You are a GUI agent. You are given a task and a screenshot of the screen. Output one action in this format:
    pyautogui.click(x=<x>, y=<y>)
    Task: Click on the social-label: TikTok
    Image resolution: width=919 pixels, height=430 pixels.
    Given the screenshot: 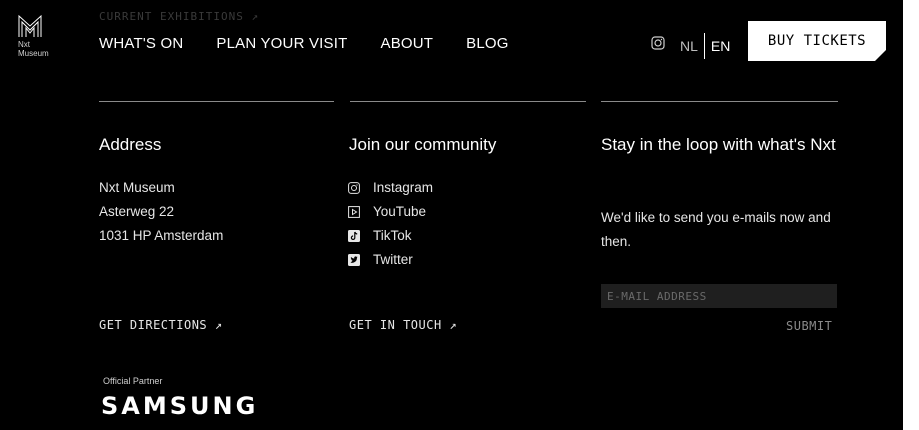 What is the action you would take?
    pyautogui.click(x=392, y=235)
    